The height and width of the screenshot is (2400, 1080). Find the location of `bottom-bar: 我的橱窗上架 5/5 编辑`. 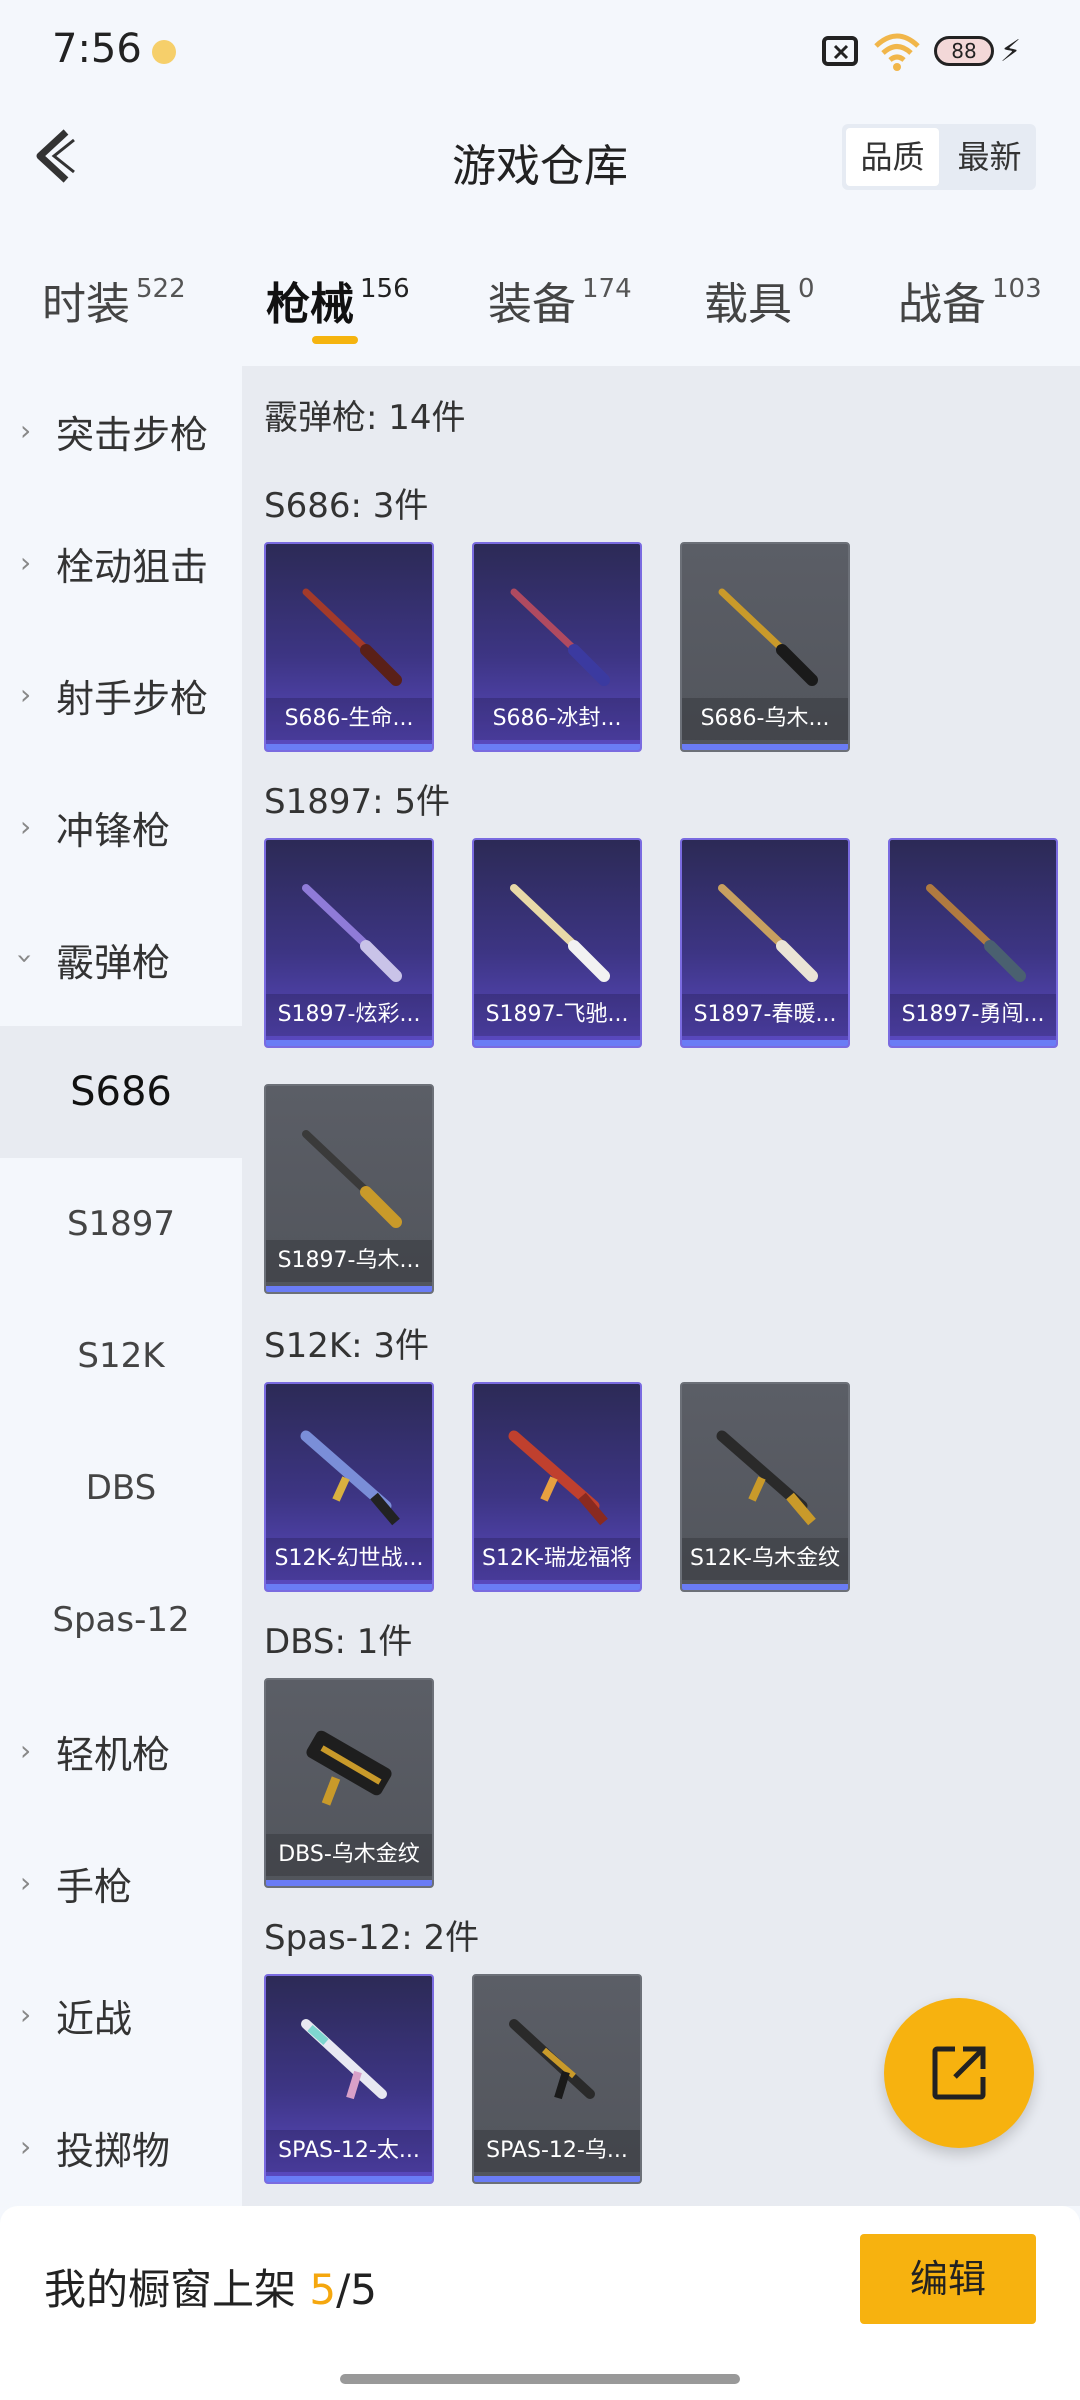

bottom-bar: 我的橱窗上架 5/5 编辑 is located at coordinates (540, 2303).